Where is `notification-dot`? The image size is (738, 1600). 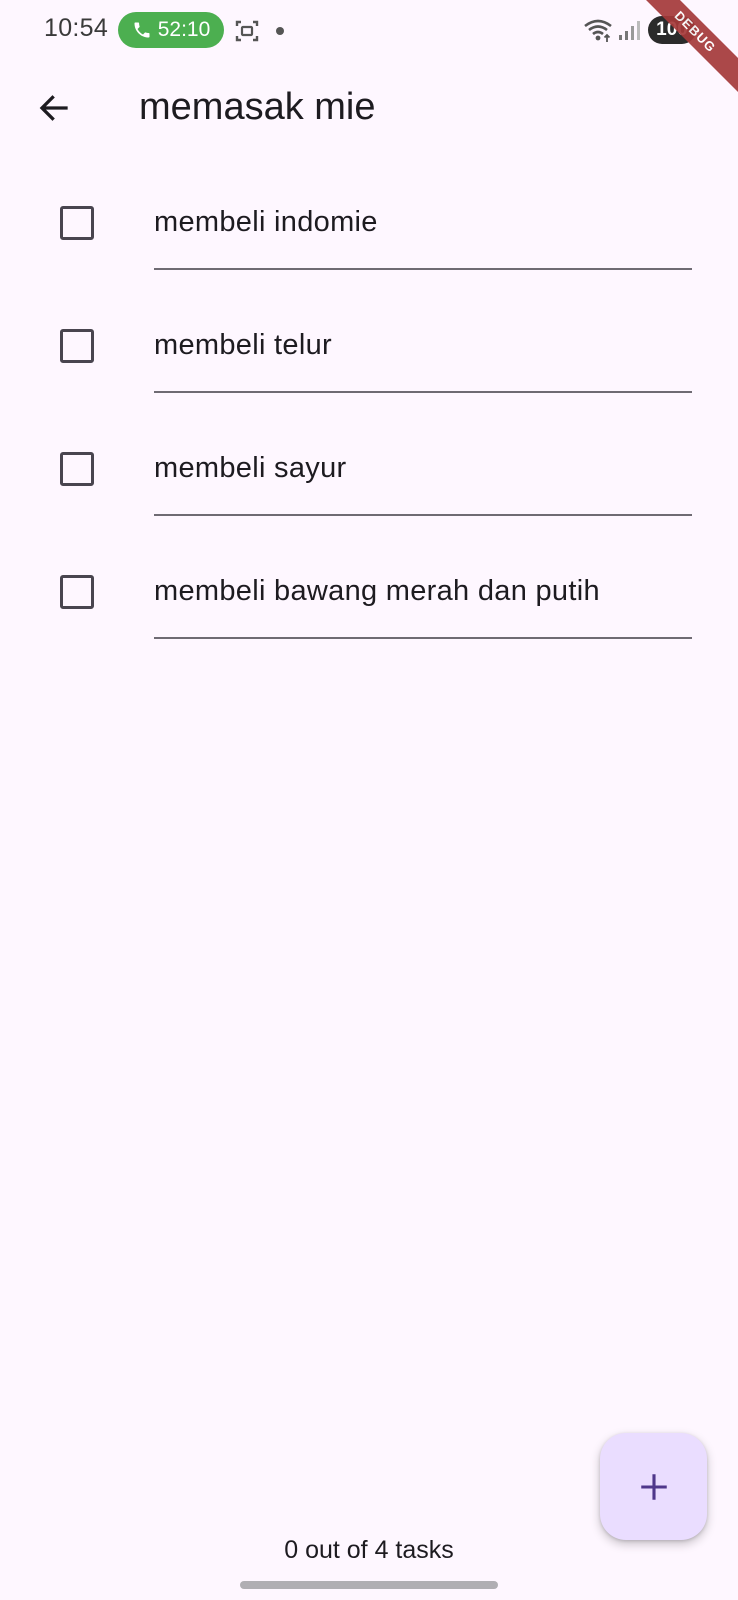
notification-dot is located at coordinates (280, 31).